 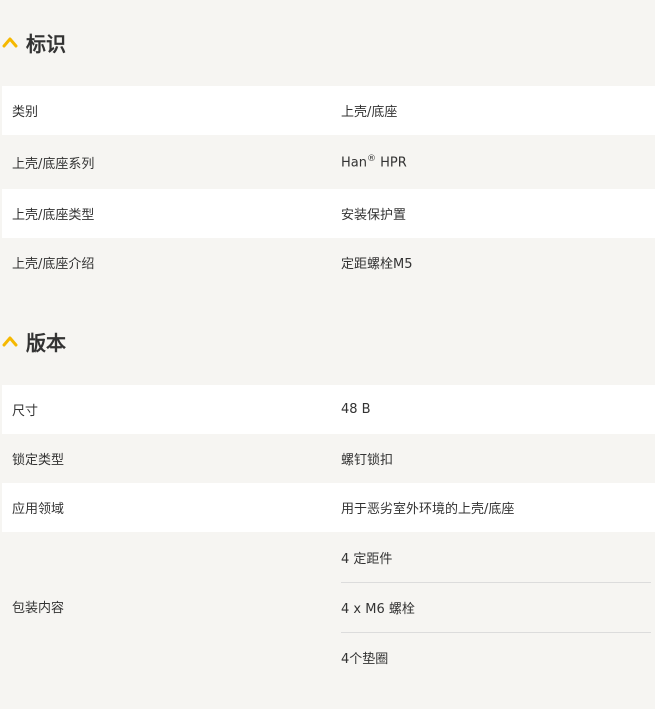 I want to click on row-label: 上壳/底座系列, so click(x=53, y=164).